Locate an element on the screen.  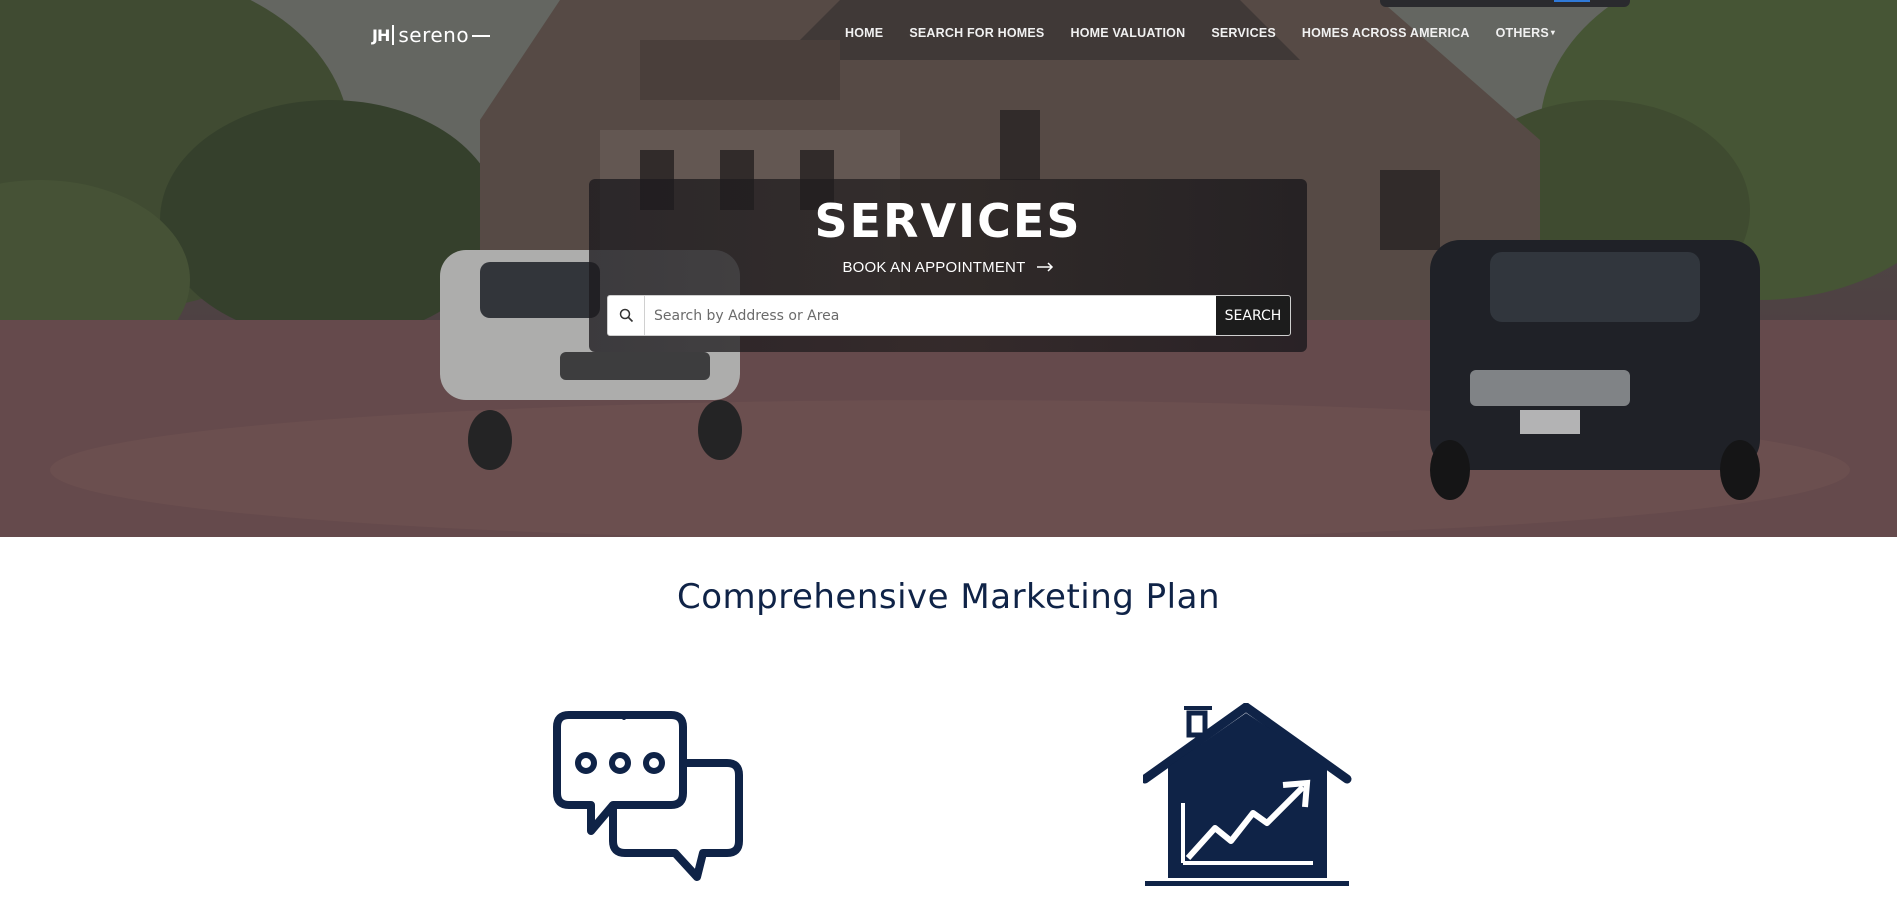
logo-divider is located at coordinates (393, 35).